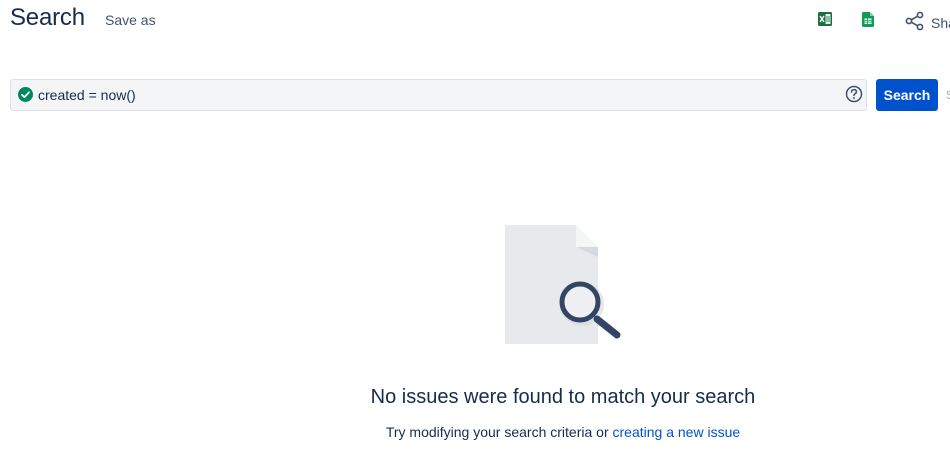  What do you see at coordinates (940, 22) in the screenshot?
I see `share-label: Share` at bounding box center [940, 22].